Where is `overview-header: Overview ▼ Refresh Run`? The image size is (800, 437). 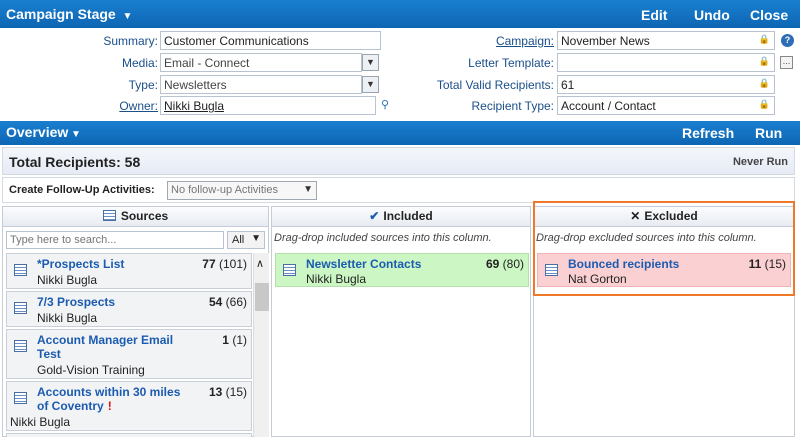
overview-header: Overview ▼ Refresh Run is located at coordinates (400, 133).